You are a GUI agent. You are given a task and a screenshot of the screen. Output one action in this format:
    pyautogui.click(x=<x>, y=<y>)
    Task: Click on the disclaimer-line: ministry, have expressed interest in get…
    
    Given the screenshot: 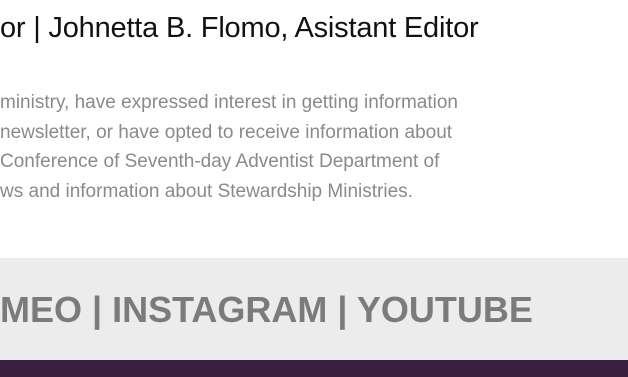 What is the action you would take?
    pyautogui.click(x=229, y=102)
    